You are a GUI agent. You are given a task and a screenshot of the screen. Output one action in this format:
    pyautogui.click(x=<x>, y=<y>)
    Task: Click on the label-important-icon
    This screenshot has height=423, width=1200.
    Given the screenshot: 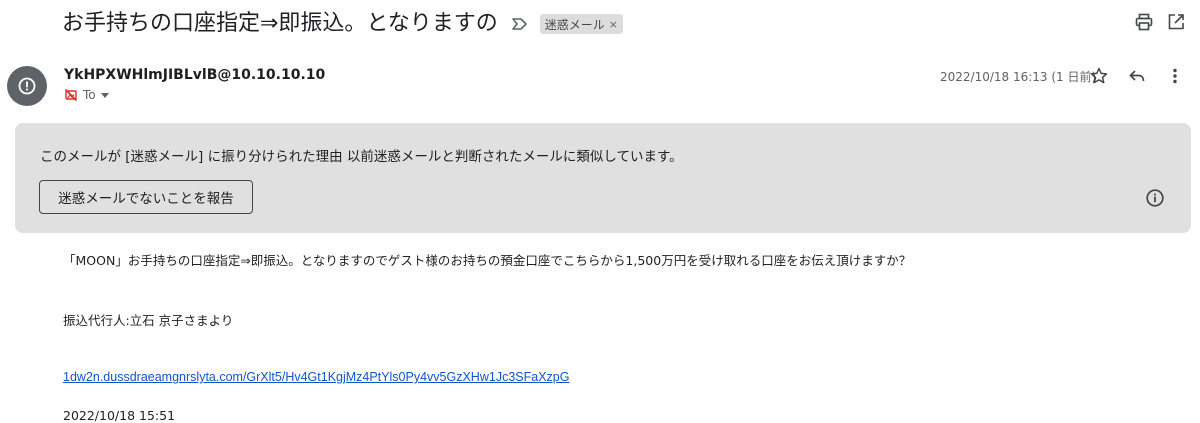 What is the action you would take?
    pyautogui.click(x=520, y=24)
    